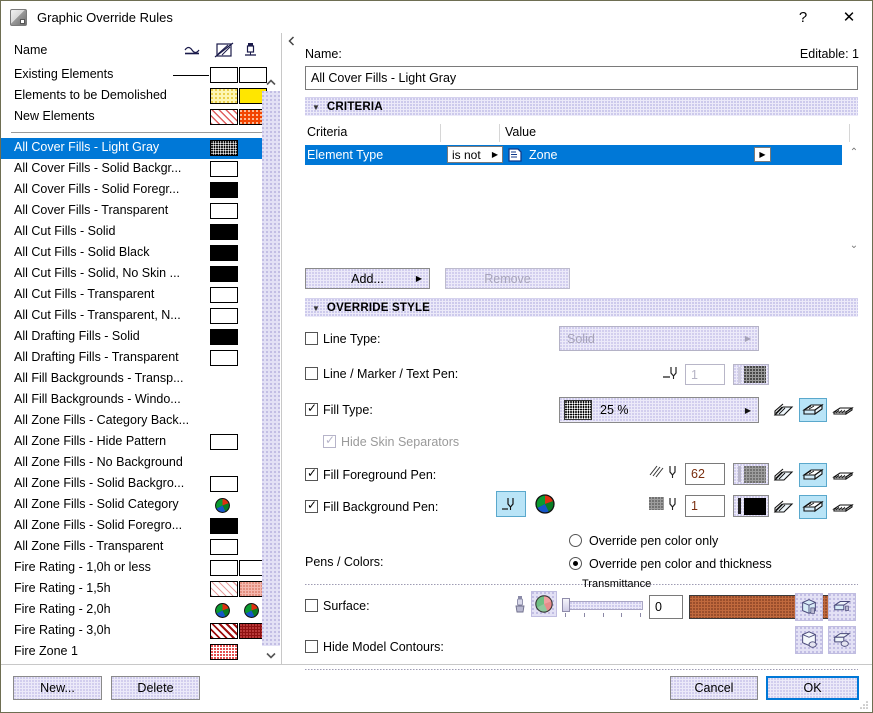  I want to click on surface-color-wheel-icon, so click(544, 604).